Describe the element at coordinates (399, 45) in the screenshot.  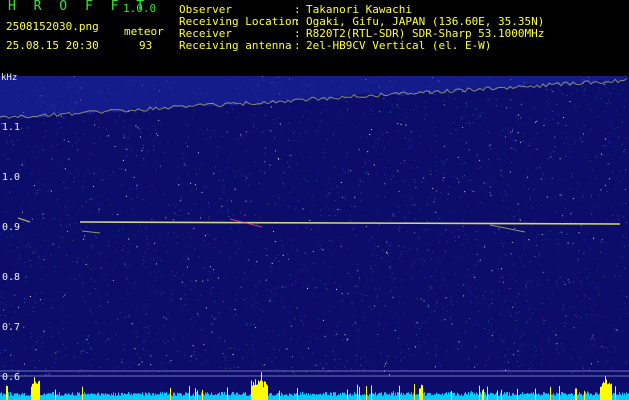
I see `antenna-value: 2el-HB9CV Vertical (el. E-W)` at that location.